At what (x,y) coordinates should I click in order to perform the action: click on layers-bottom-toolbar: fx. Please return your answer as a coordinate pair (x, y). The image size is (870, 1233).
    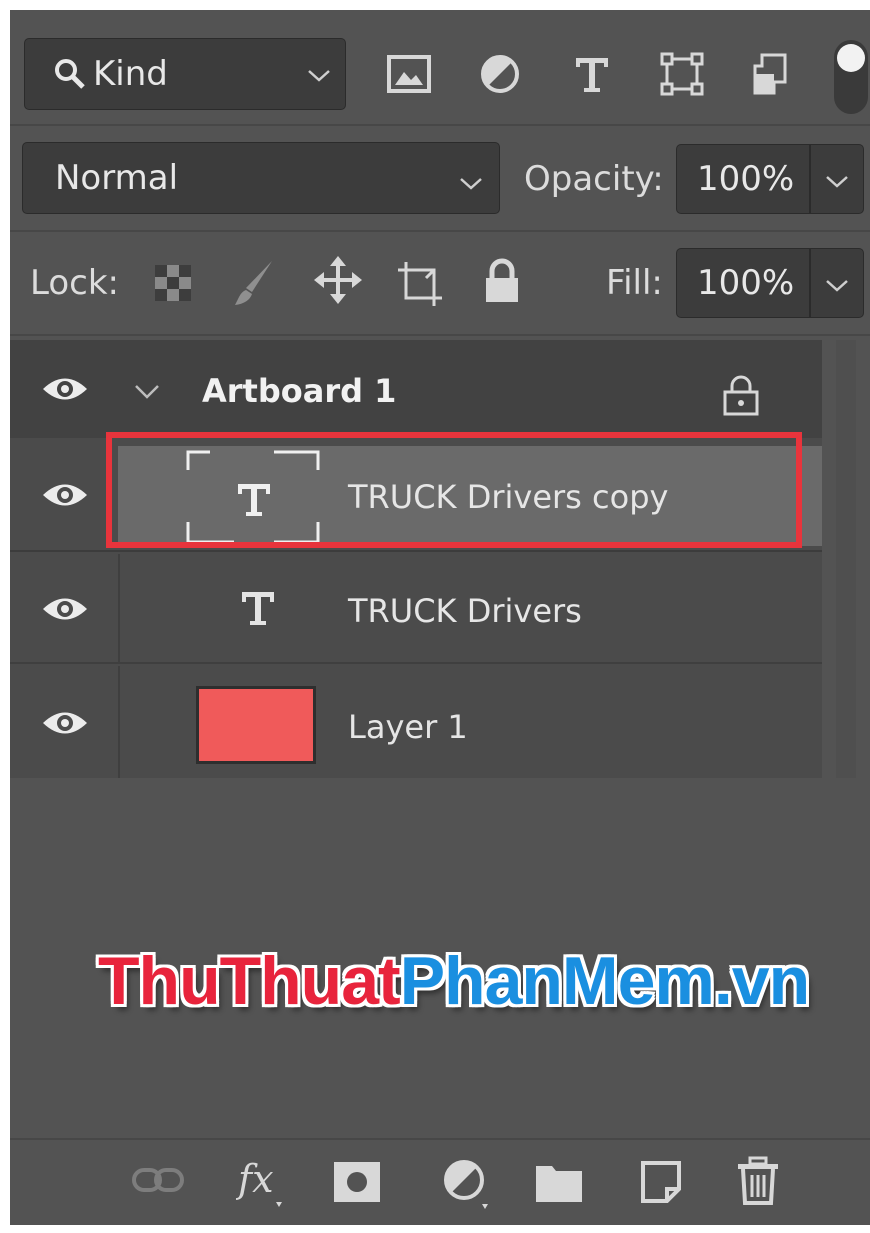
    Looking at the image, I should click on (440, 1181).